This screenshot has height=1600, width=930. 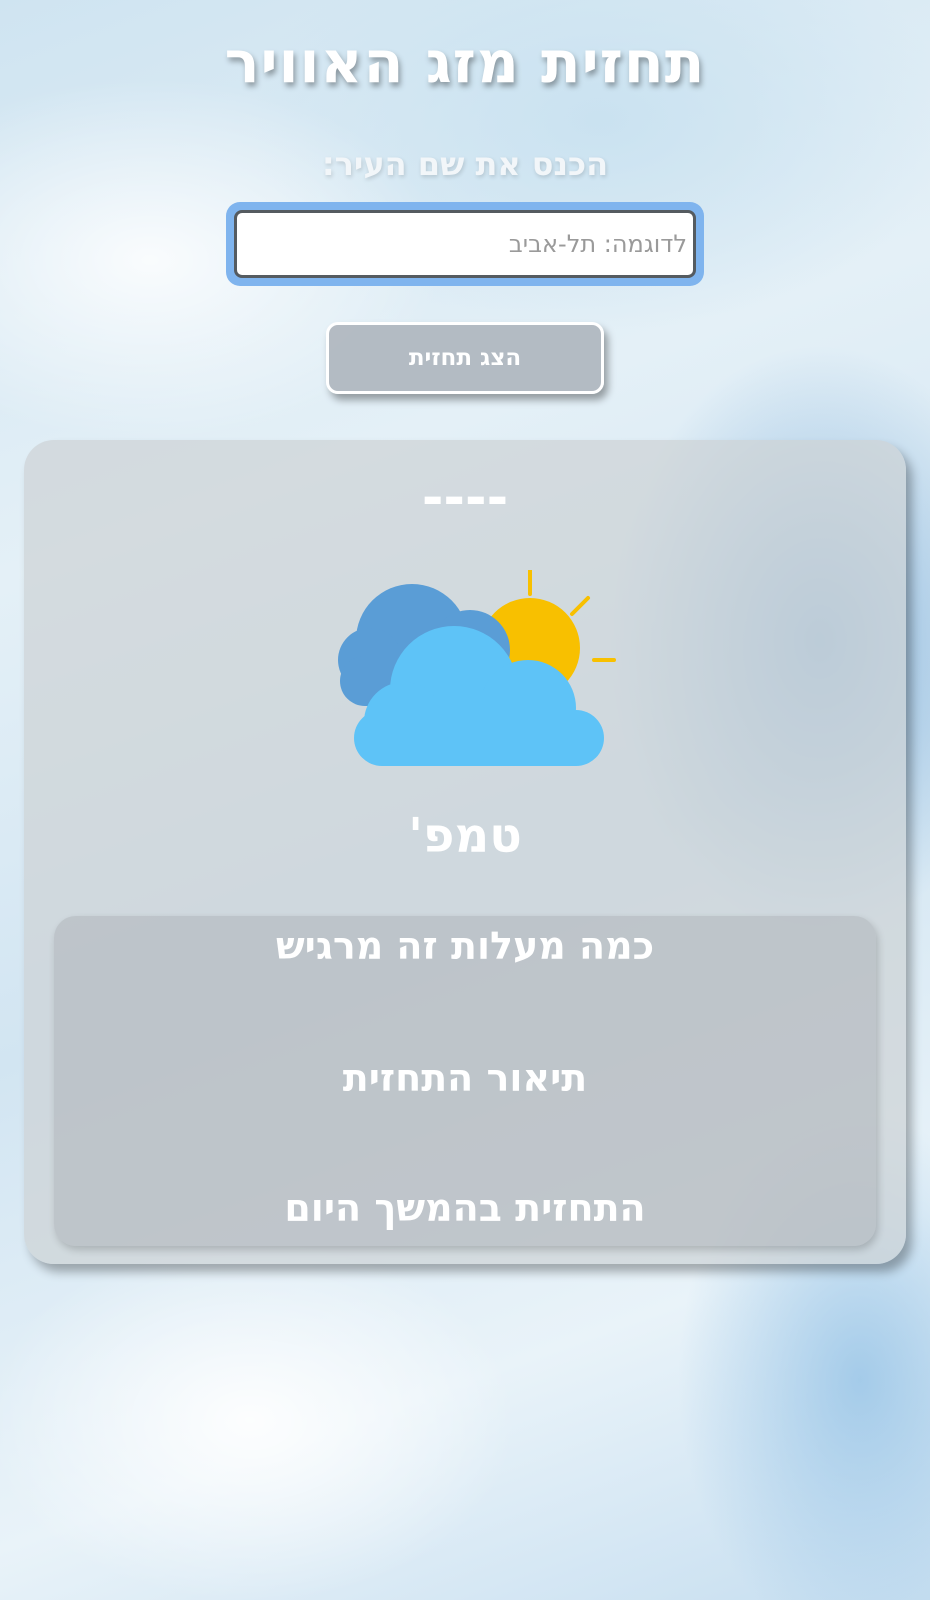 What do you see at coordinates (465, 836) in the screenshot?
I see `temperature: טמפ'` at bounding box center [465, 836].